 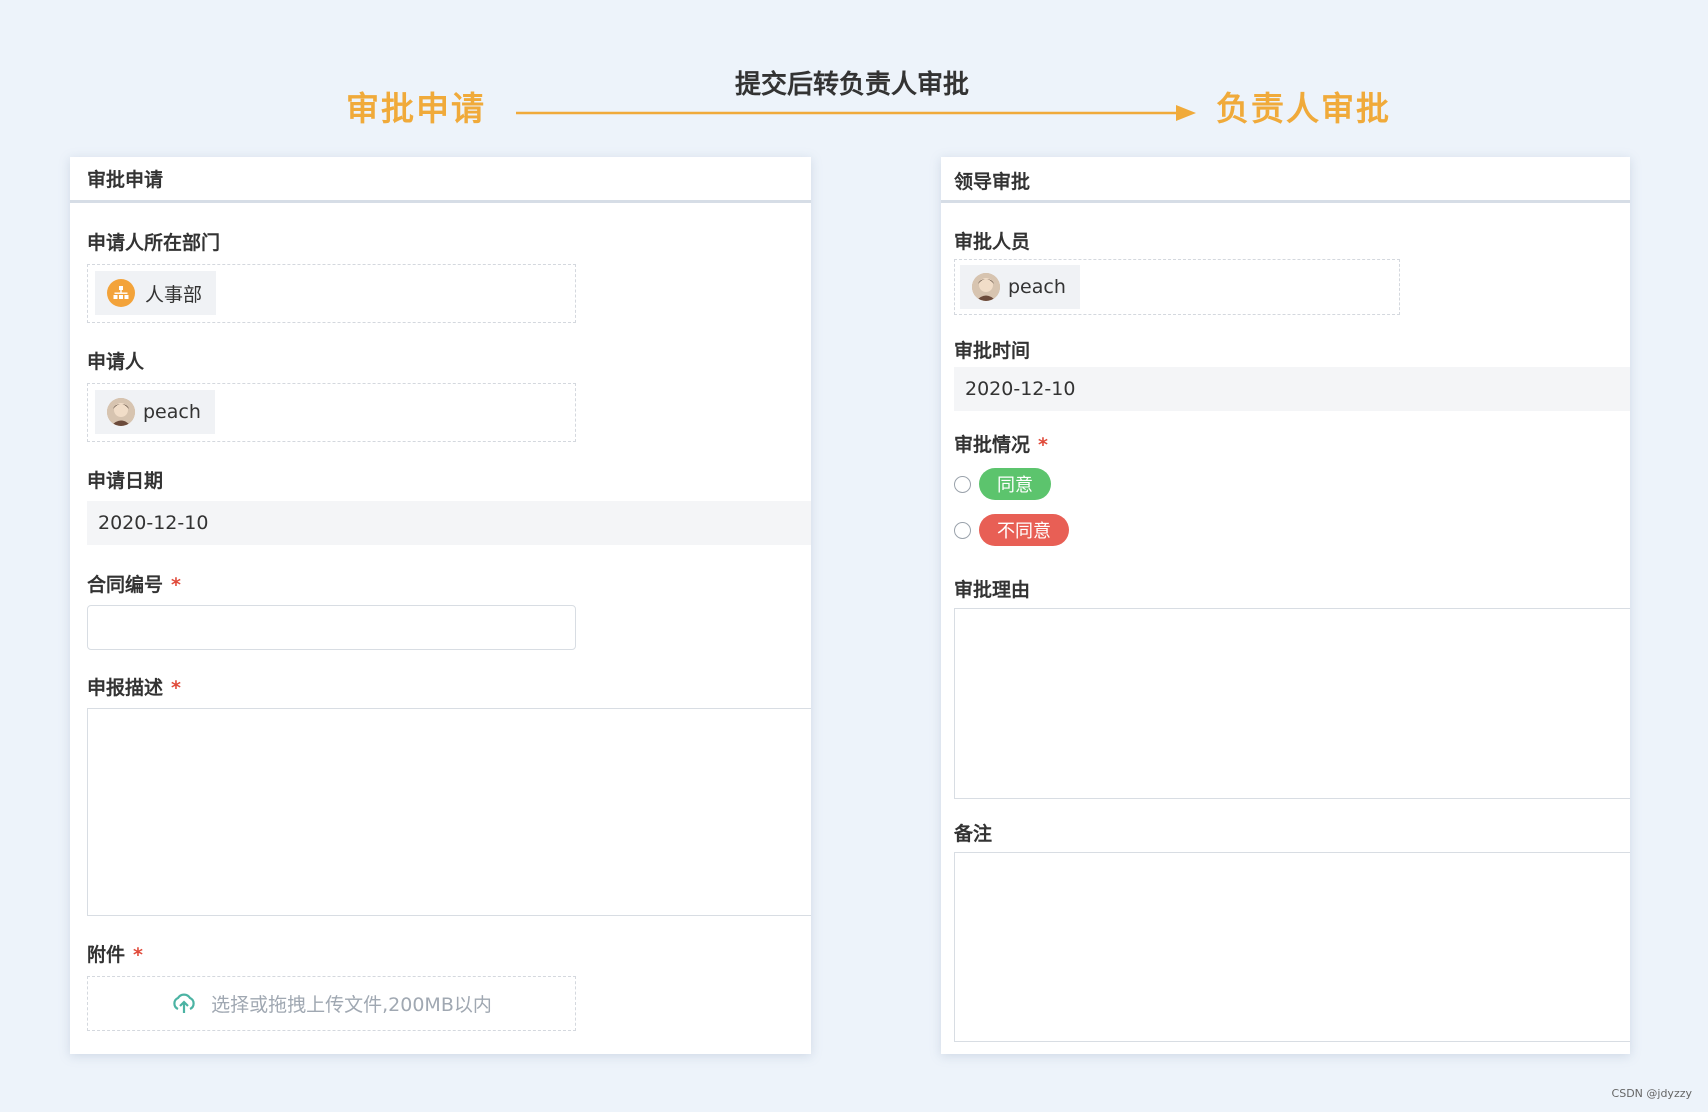 What do you see at coordinates (1292, 389) in the screenshot?
I see `approve-time-value: 2020-12-10` at bounding box center [1292, 389].